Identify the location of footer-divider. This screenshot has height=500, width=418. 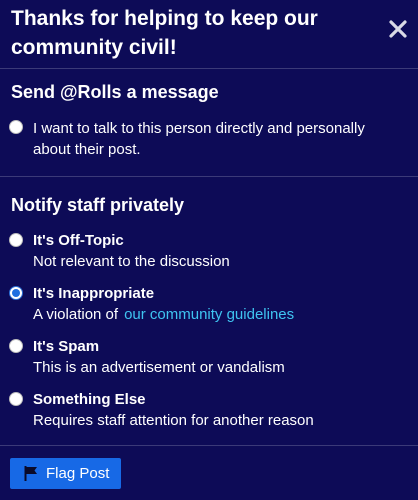
(209, 445).